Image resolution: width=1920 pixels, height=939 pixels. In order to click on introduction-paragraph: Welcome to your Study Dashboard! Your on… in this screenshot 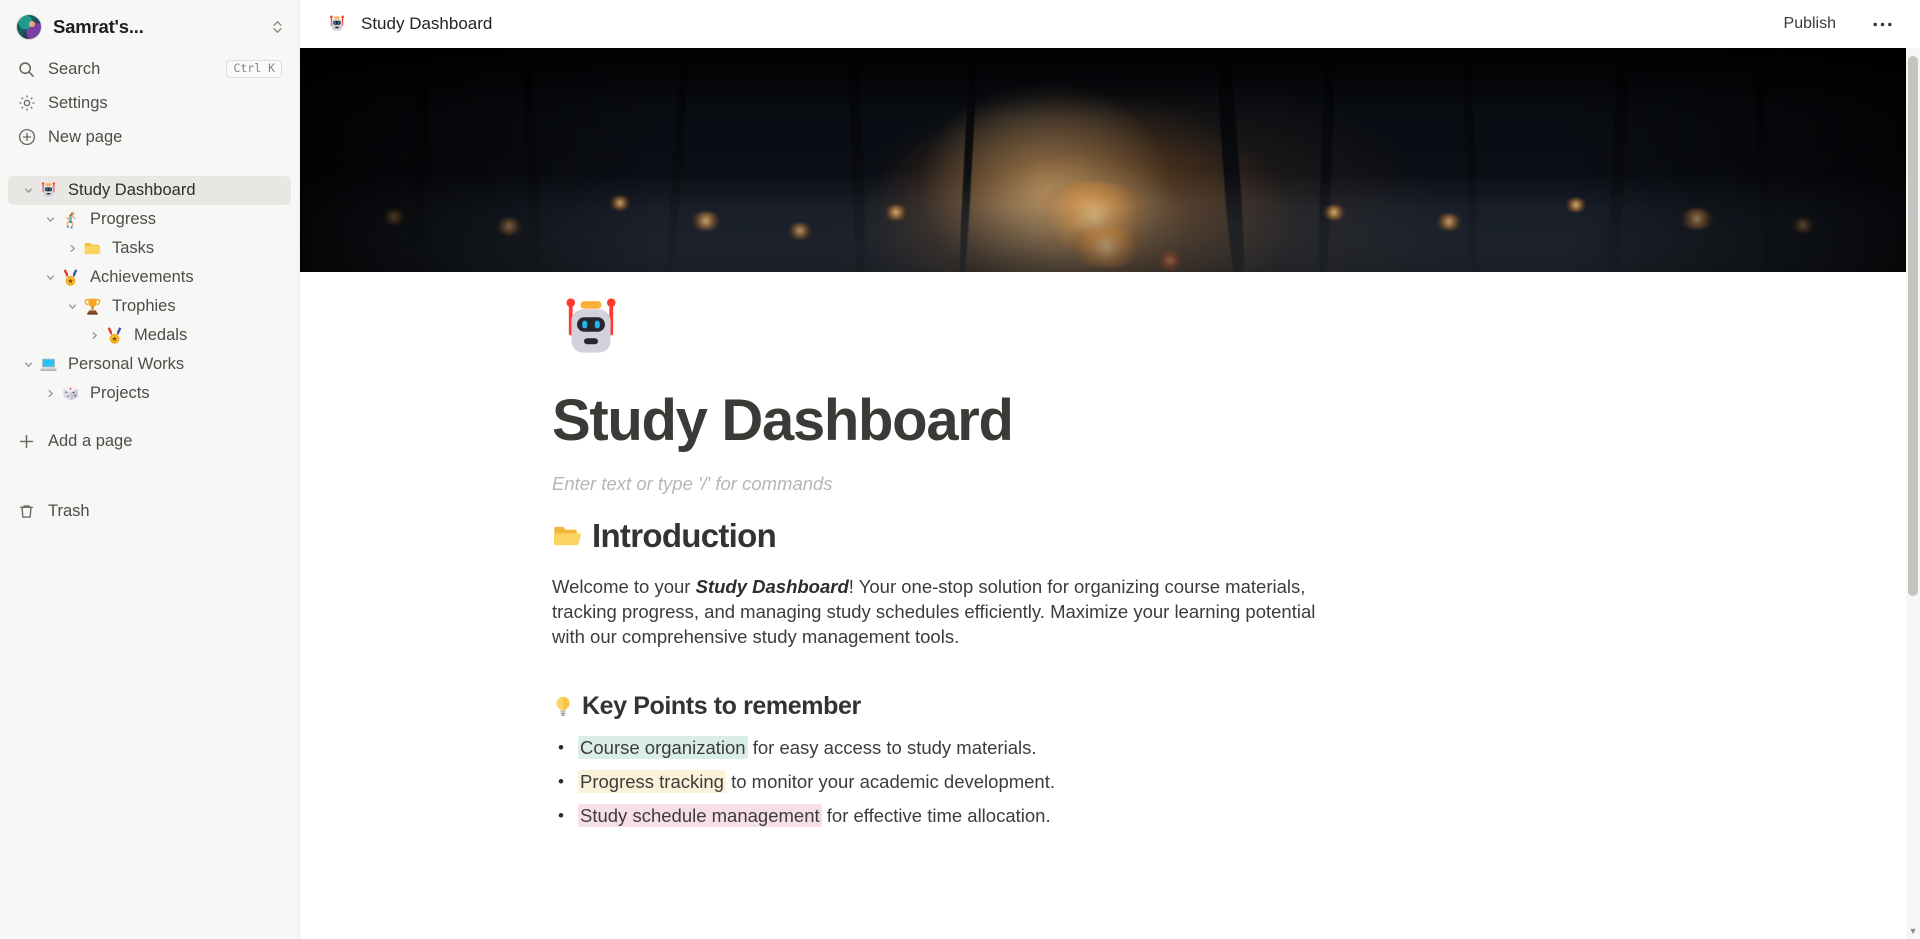, I will do `click(949, 612)`.